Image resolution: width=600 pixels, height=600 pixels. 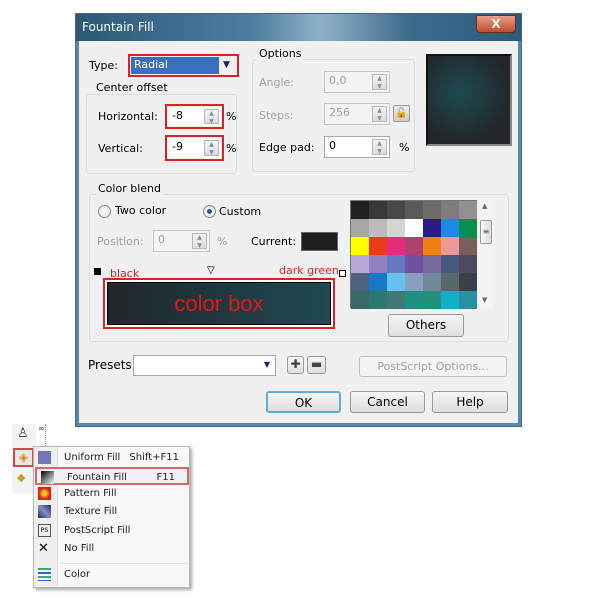 I want to click on horizontal-value: -8, so click(x=177, y=115).